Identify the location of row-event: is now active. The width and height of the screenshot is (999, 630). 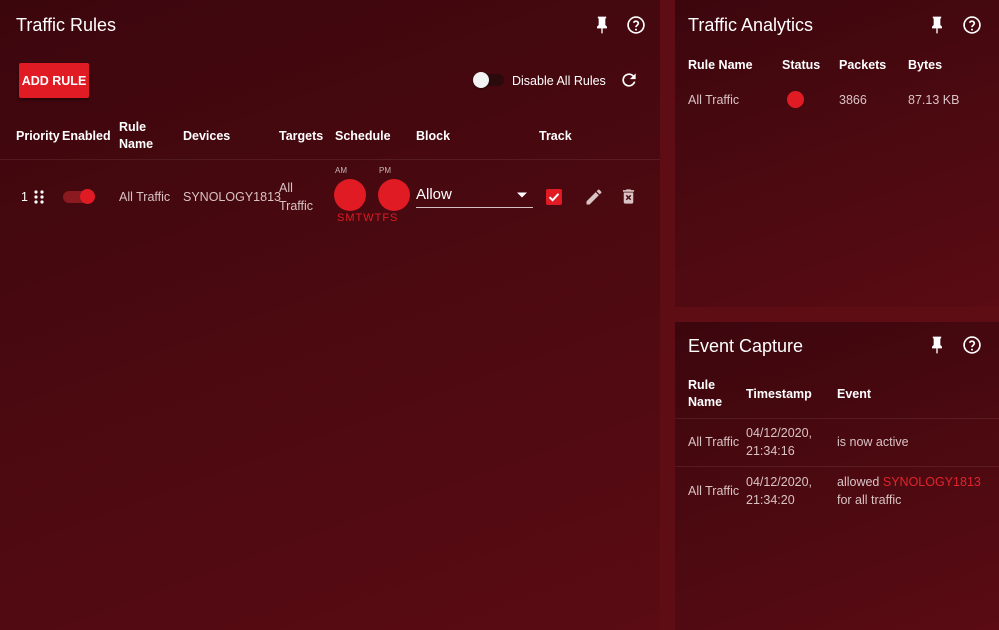
(873, 442).